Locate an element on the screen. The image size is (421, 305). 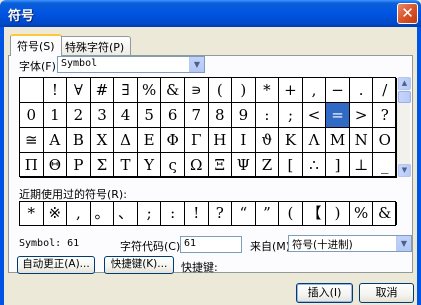
symbol-cell: ? is located at coordinates (385, 115).